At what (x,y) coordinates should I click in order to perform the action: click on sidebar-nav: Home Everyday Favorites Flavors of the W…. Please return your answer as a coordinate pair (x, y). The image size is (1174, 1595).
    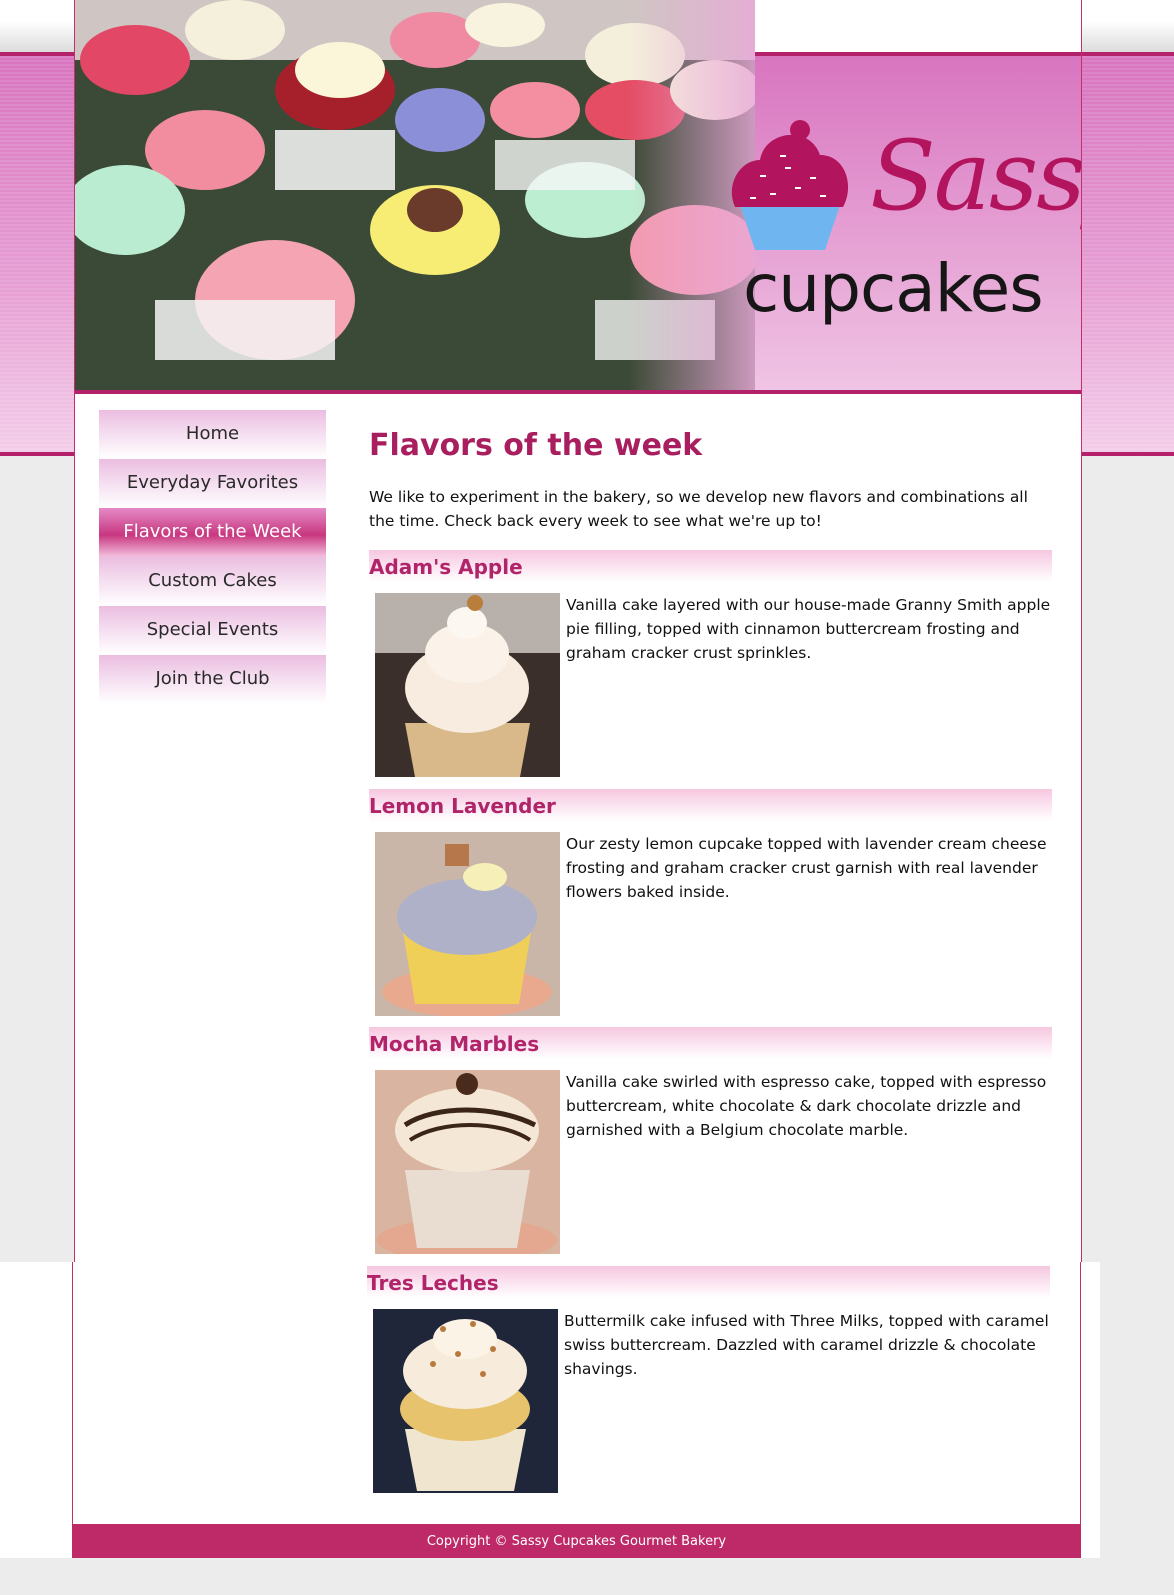
    Looking at the image, I should click on (212, 557).